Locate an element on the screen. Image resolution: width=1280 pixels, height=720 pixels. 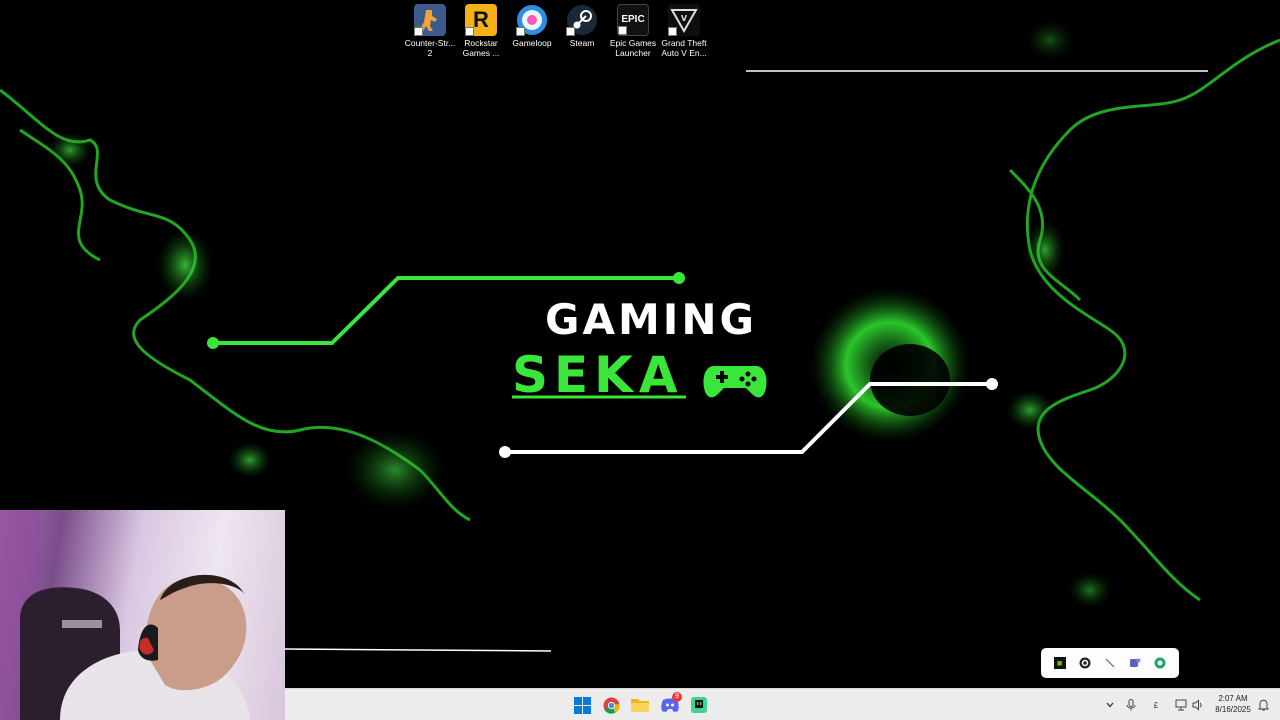
epic-glyph: EPIC is located at coordinates (633, 19).